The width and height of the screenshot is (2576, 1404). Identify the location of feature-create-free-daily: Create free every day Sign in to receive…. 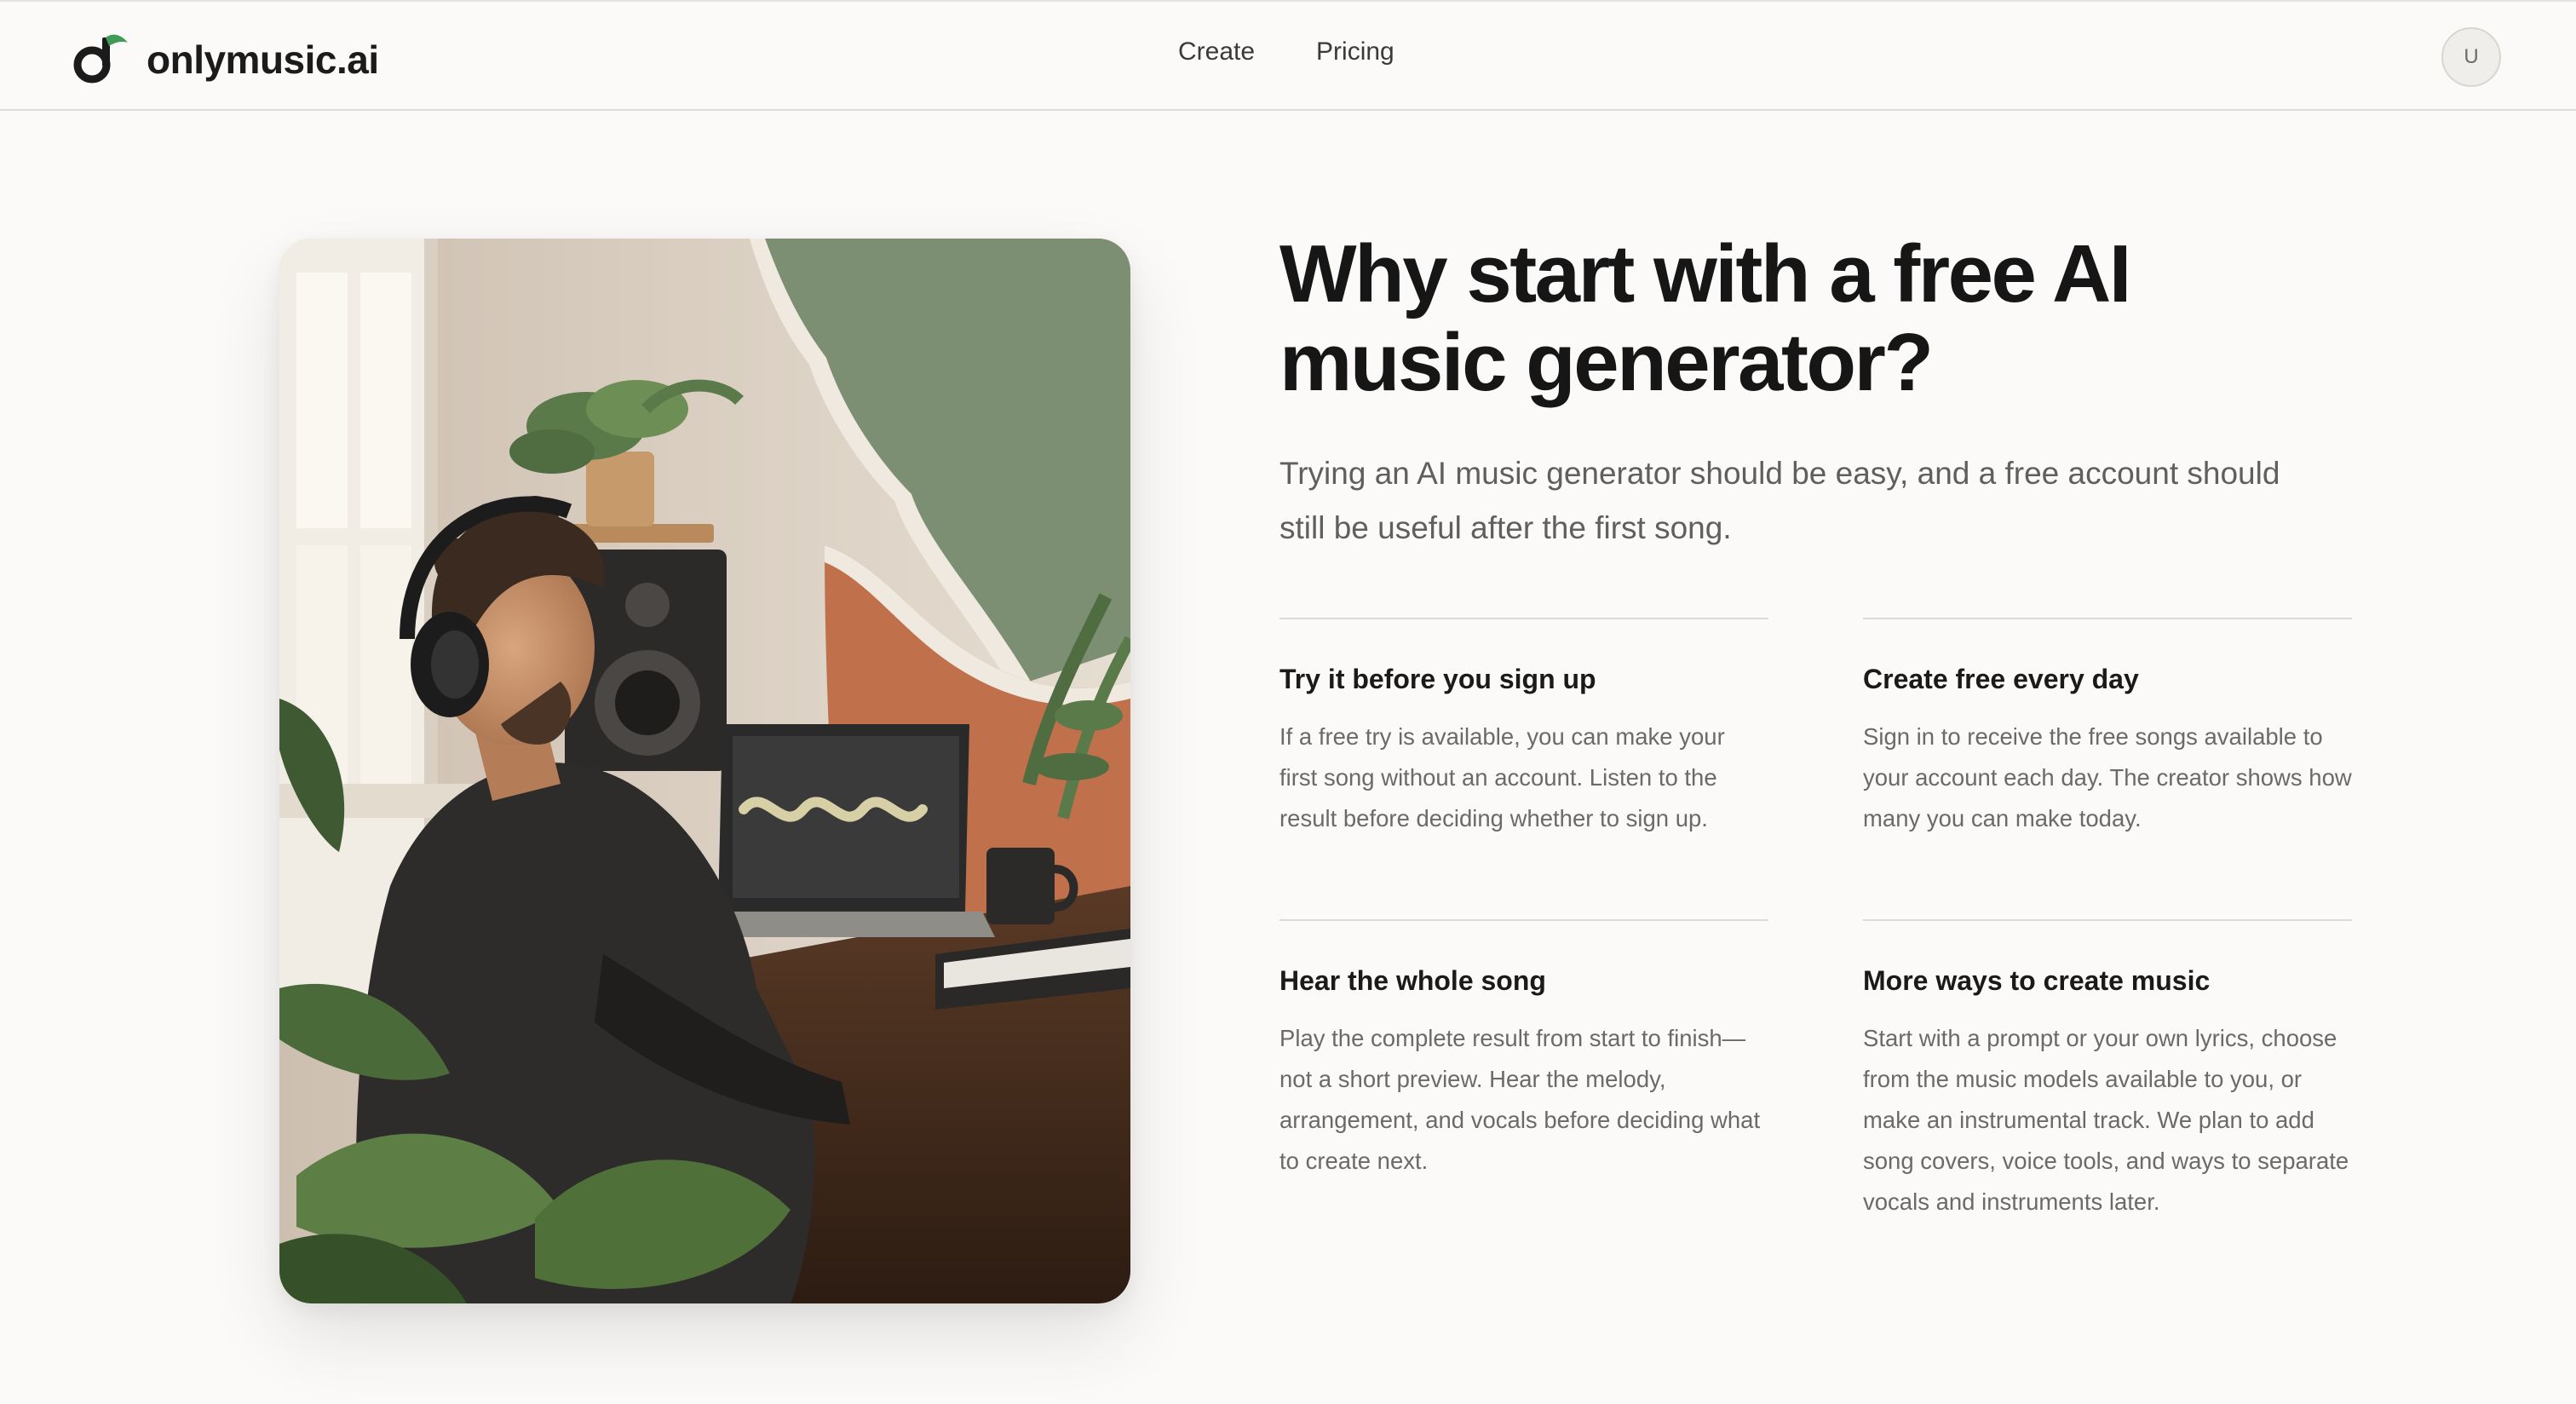
(2107, 769).